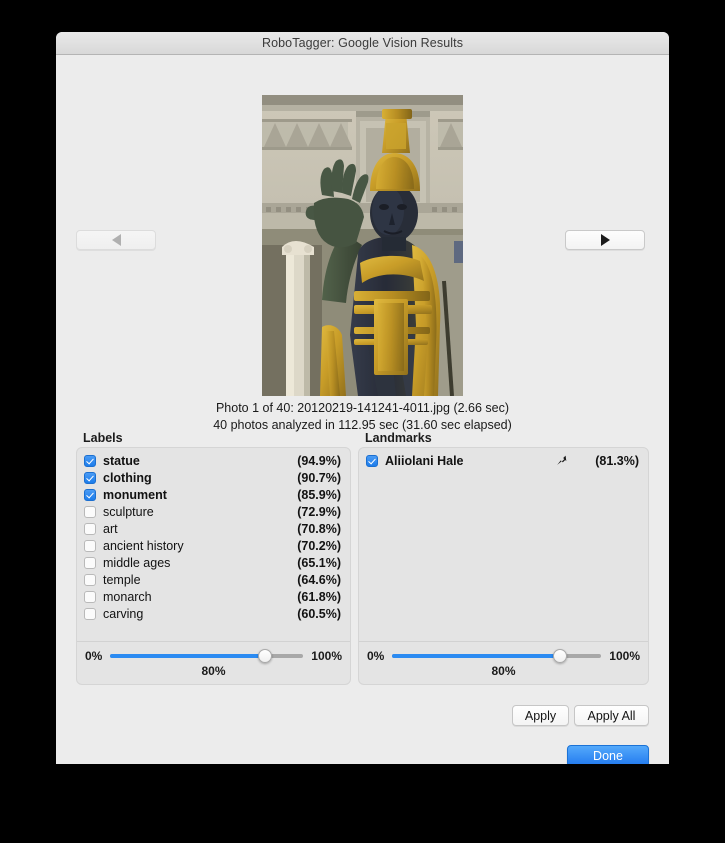 The image size is (725, 843). Describe the element at coordinates (503, 545) in the screenshot. I see `landmarks-list: Aliiolani Hale (81.3%)` at that location.